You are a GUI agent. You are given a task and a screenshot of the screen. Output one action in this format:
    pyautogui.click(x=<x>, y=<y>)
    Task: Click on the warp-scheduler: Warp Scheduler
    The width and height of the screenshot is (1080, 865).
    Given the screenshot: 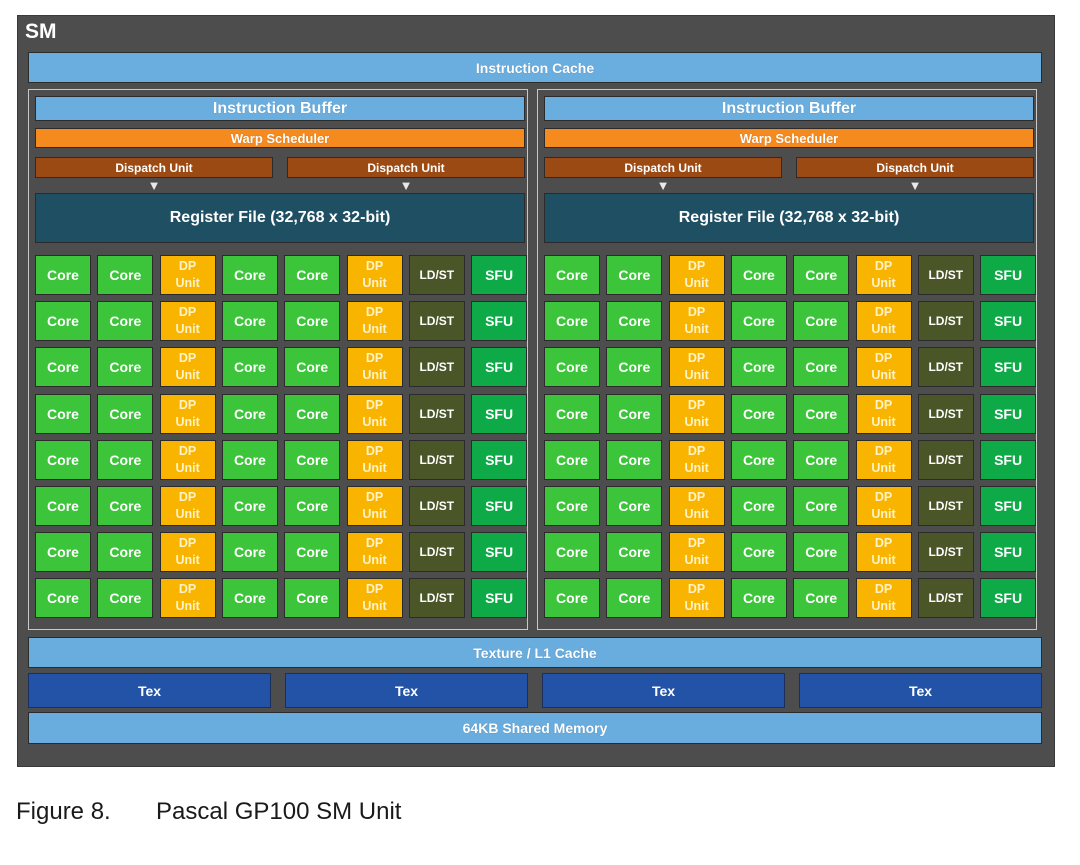 What is the action you would take?
    pyautogui.click(x=280, y=138)
    